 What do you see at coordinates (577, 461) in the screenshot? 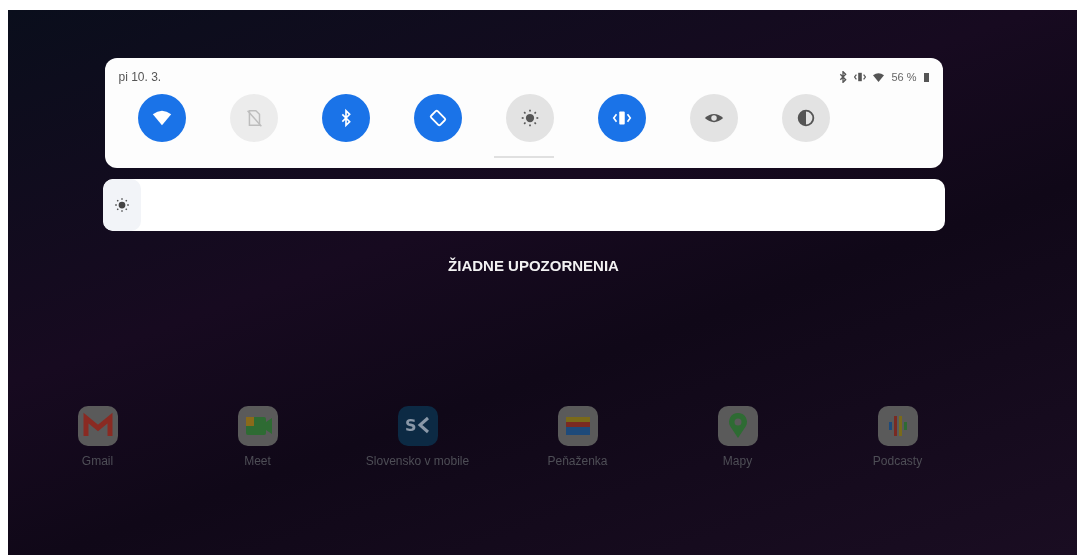
I see `app-label: Peňaženka` at bounding box center [577, 461].